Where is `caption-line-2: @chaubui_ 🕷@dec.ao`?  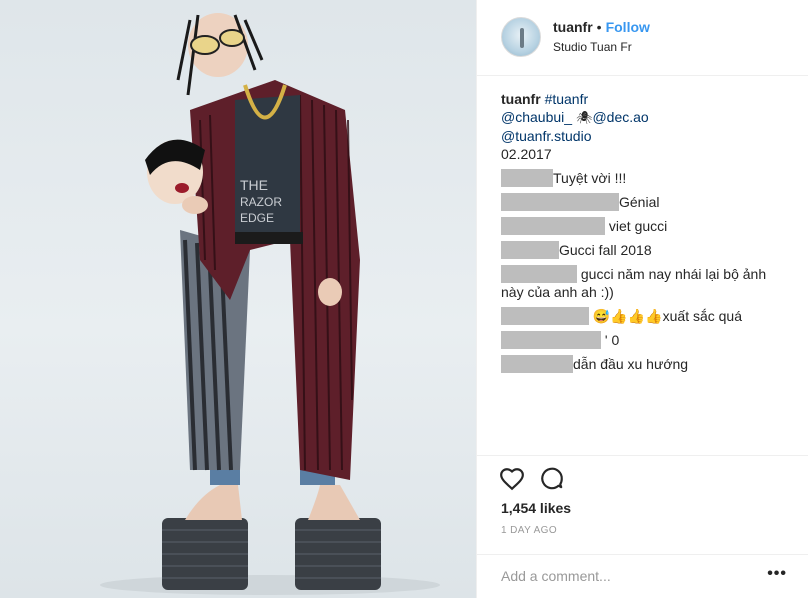 caption-line-2: @chaubui_ 🕷@dec.ao is located at coordinates (646, 117).